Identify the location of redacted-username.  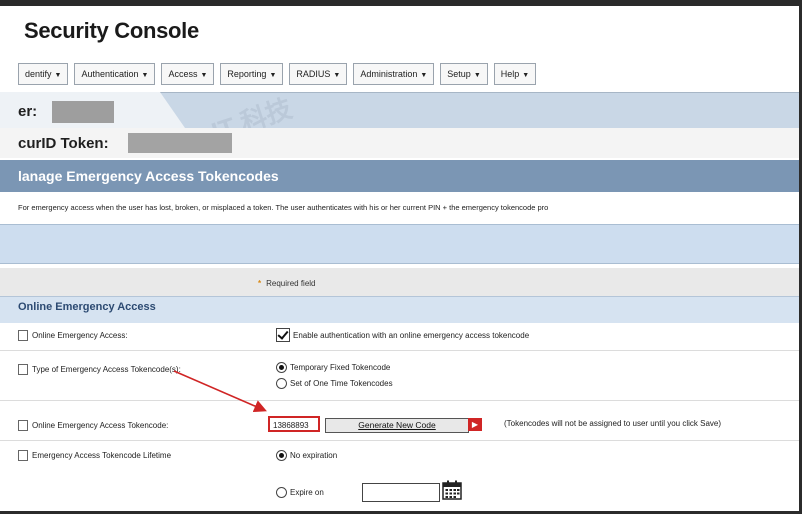
(83, 112).